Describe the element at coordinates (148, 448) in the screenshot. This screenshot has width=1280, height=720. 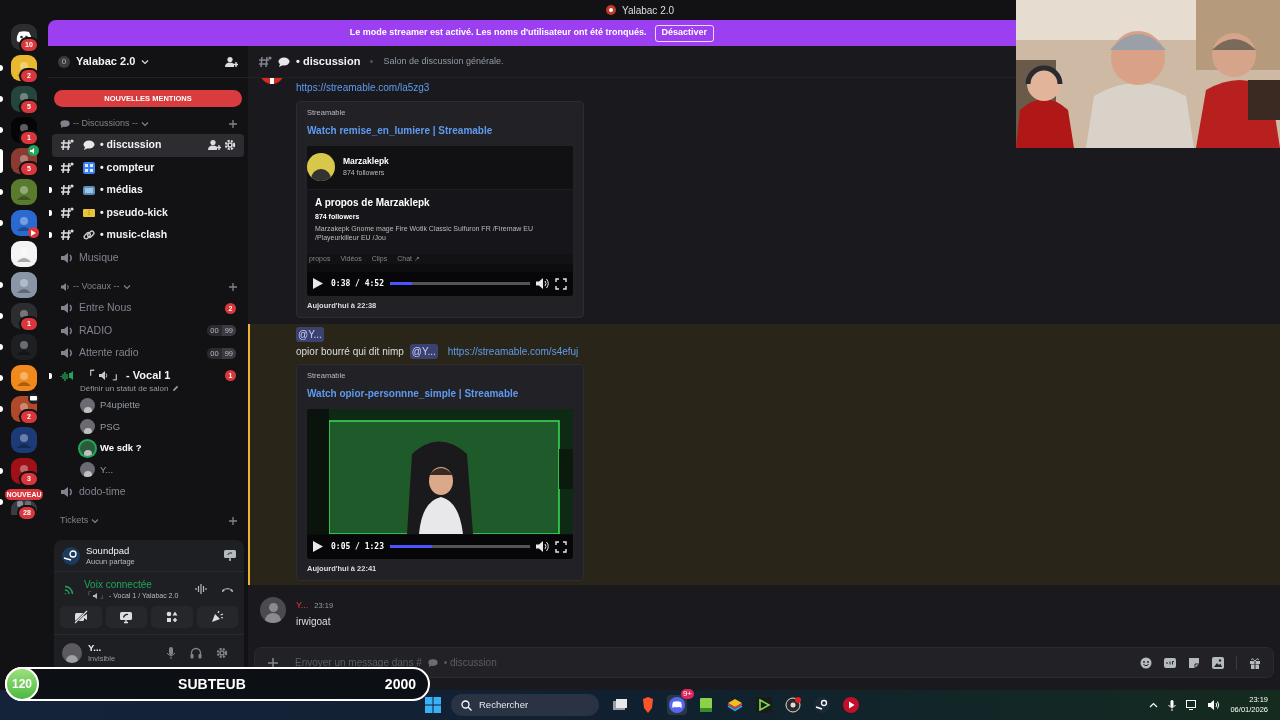
I see `voice-member-row: We sdk ?` at that location.